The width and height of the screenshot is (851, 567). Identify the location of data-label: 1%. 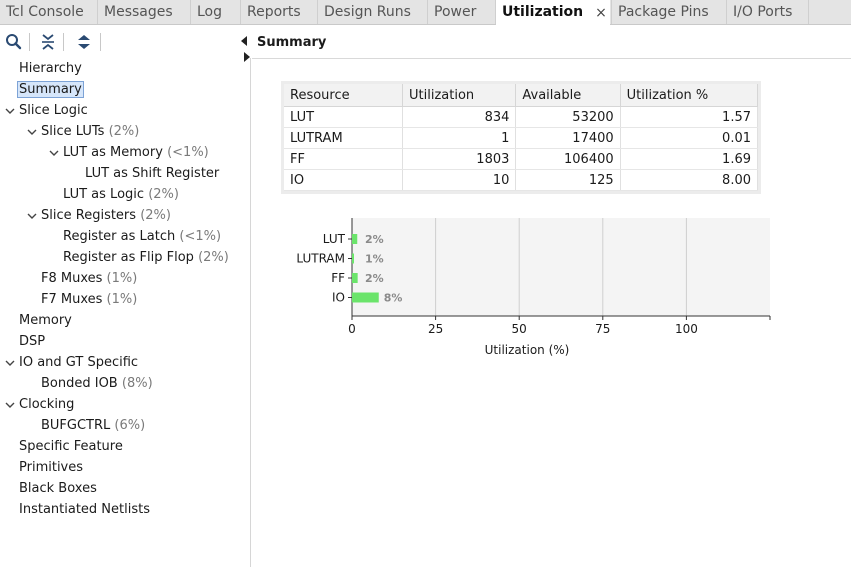
(374, 259).